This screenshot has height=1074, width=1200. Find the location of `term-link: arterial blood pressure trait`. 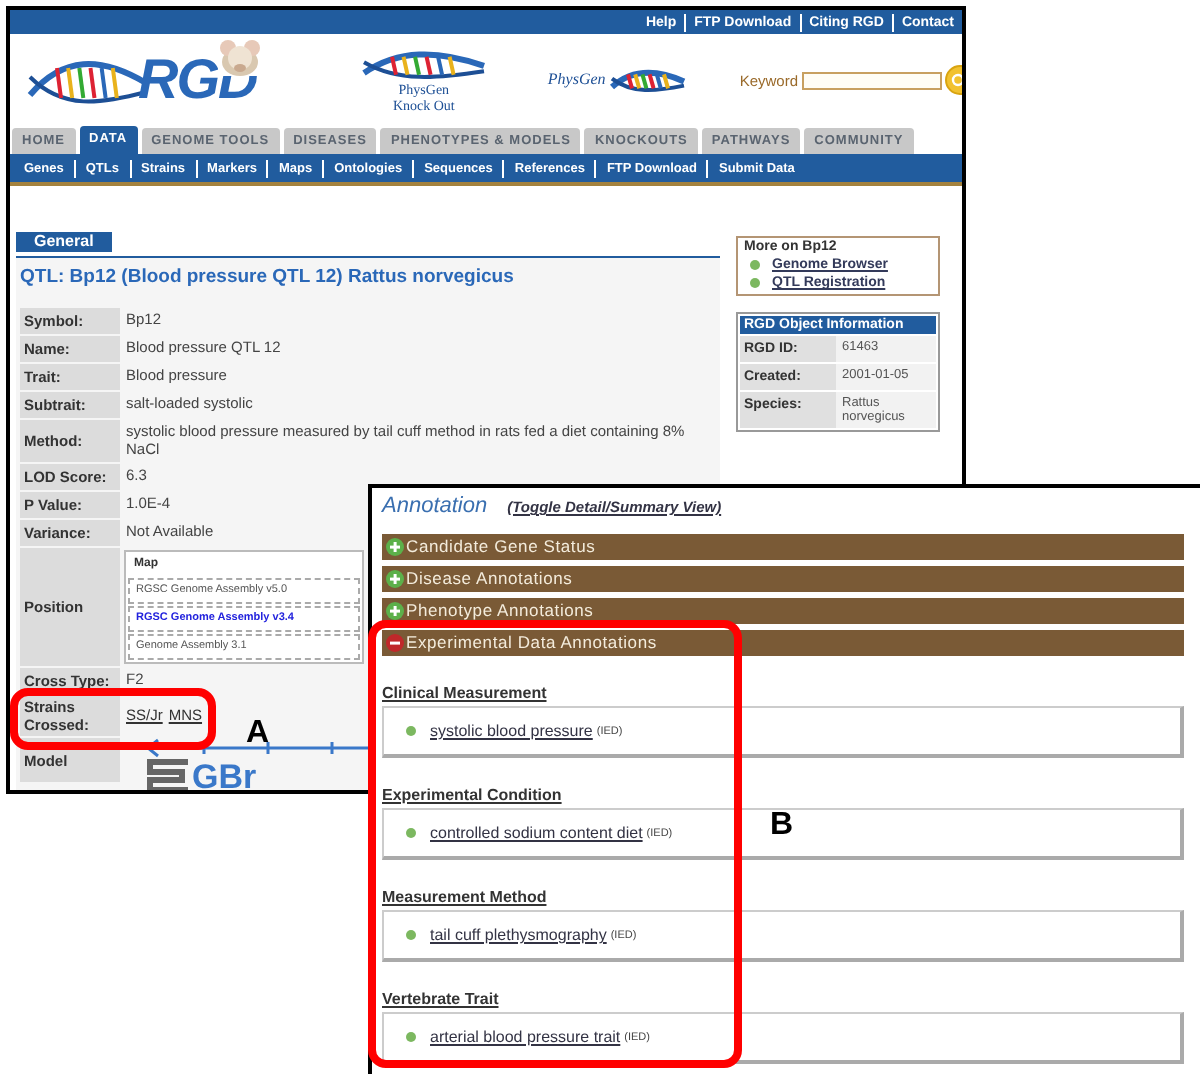

term-link: arterial blood pressure trait is located at coordinates (525, 1037).